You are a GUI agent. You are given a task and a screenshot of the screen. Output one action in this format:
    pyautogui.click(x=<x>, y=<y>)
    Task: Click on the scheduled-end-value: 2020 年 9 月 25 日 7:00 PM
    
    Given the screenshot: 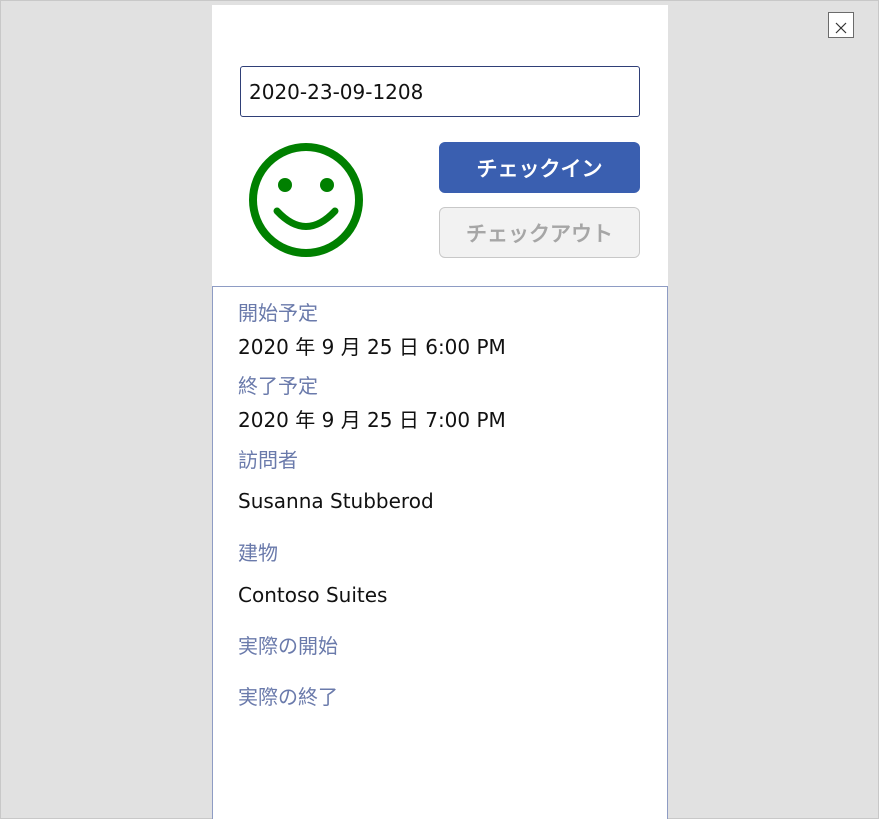 What is the action you would take?
    pyautogui.click(x=372, y=420)
    